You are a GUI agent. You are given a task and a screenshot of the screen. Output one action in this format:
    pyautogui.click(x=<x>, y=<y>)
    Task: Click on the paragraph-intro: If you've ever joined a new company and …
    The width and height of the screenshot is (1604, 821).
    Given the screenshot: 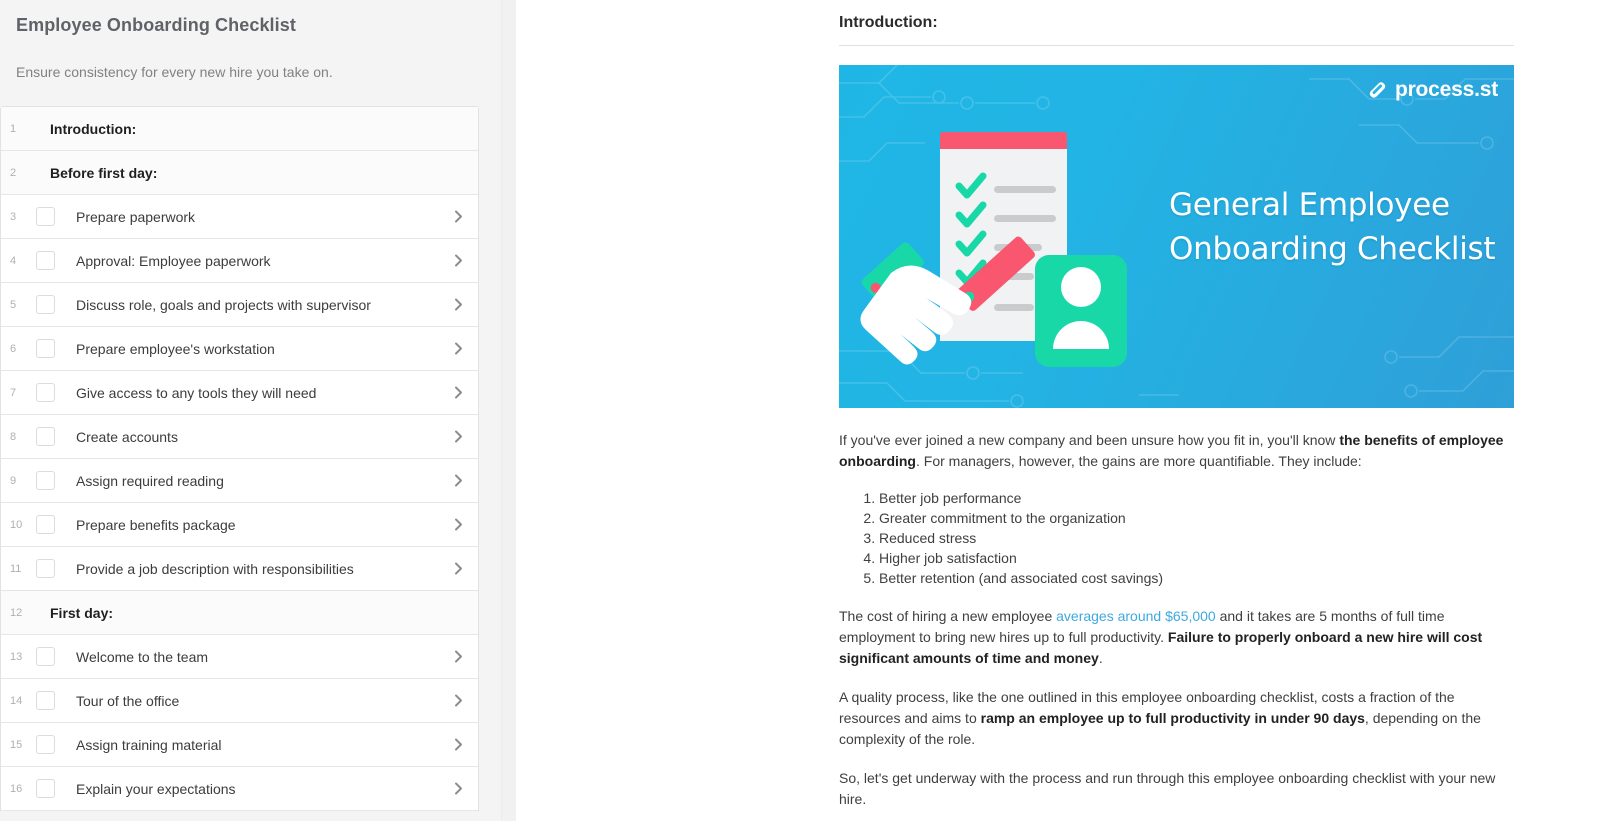 What is the action you would take?
    pyautogui.click(x=1176, y=451)
    